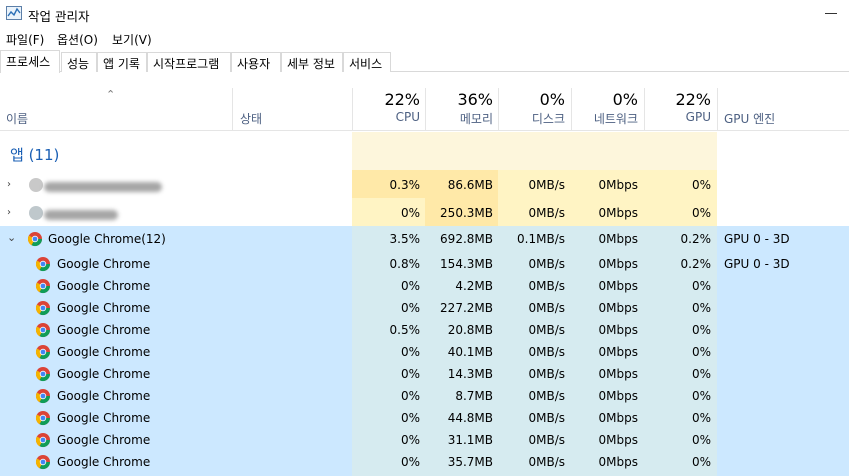 The height and width of the screenshot is (476, 849). Describe the element at coordinates (470, 374) in the screenshot. I see `memory-value: 14.3MB` at that location.